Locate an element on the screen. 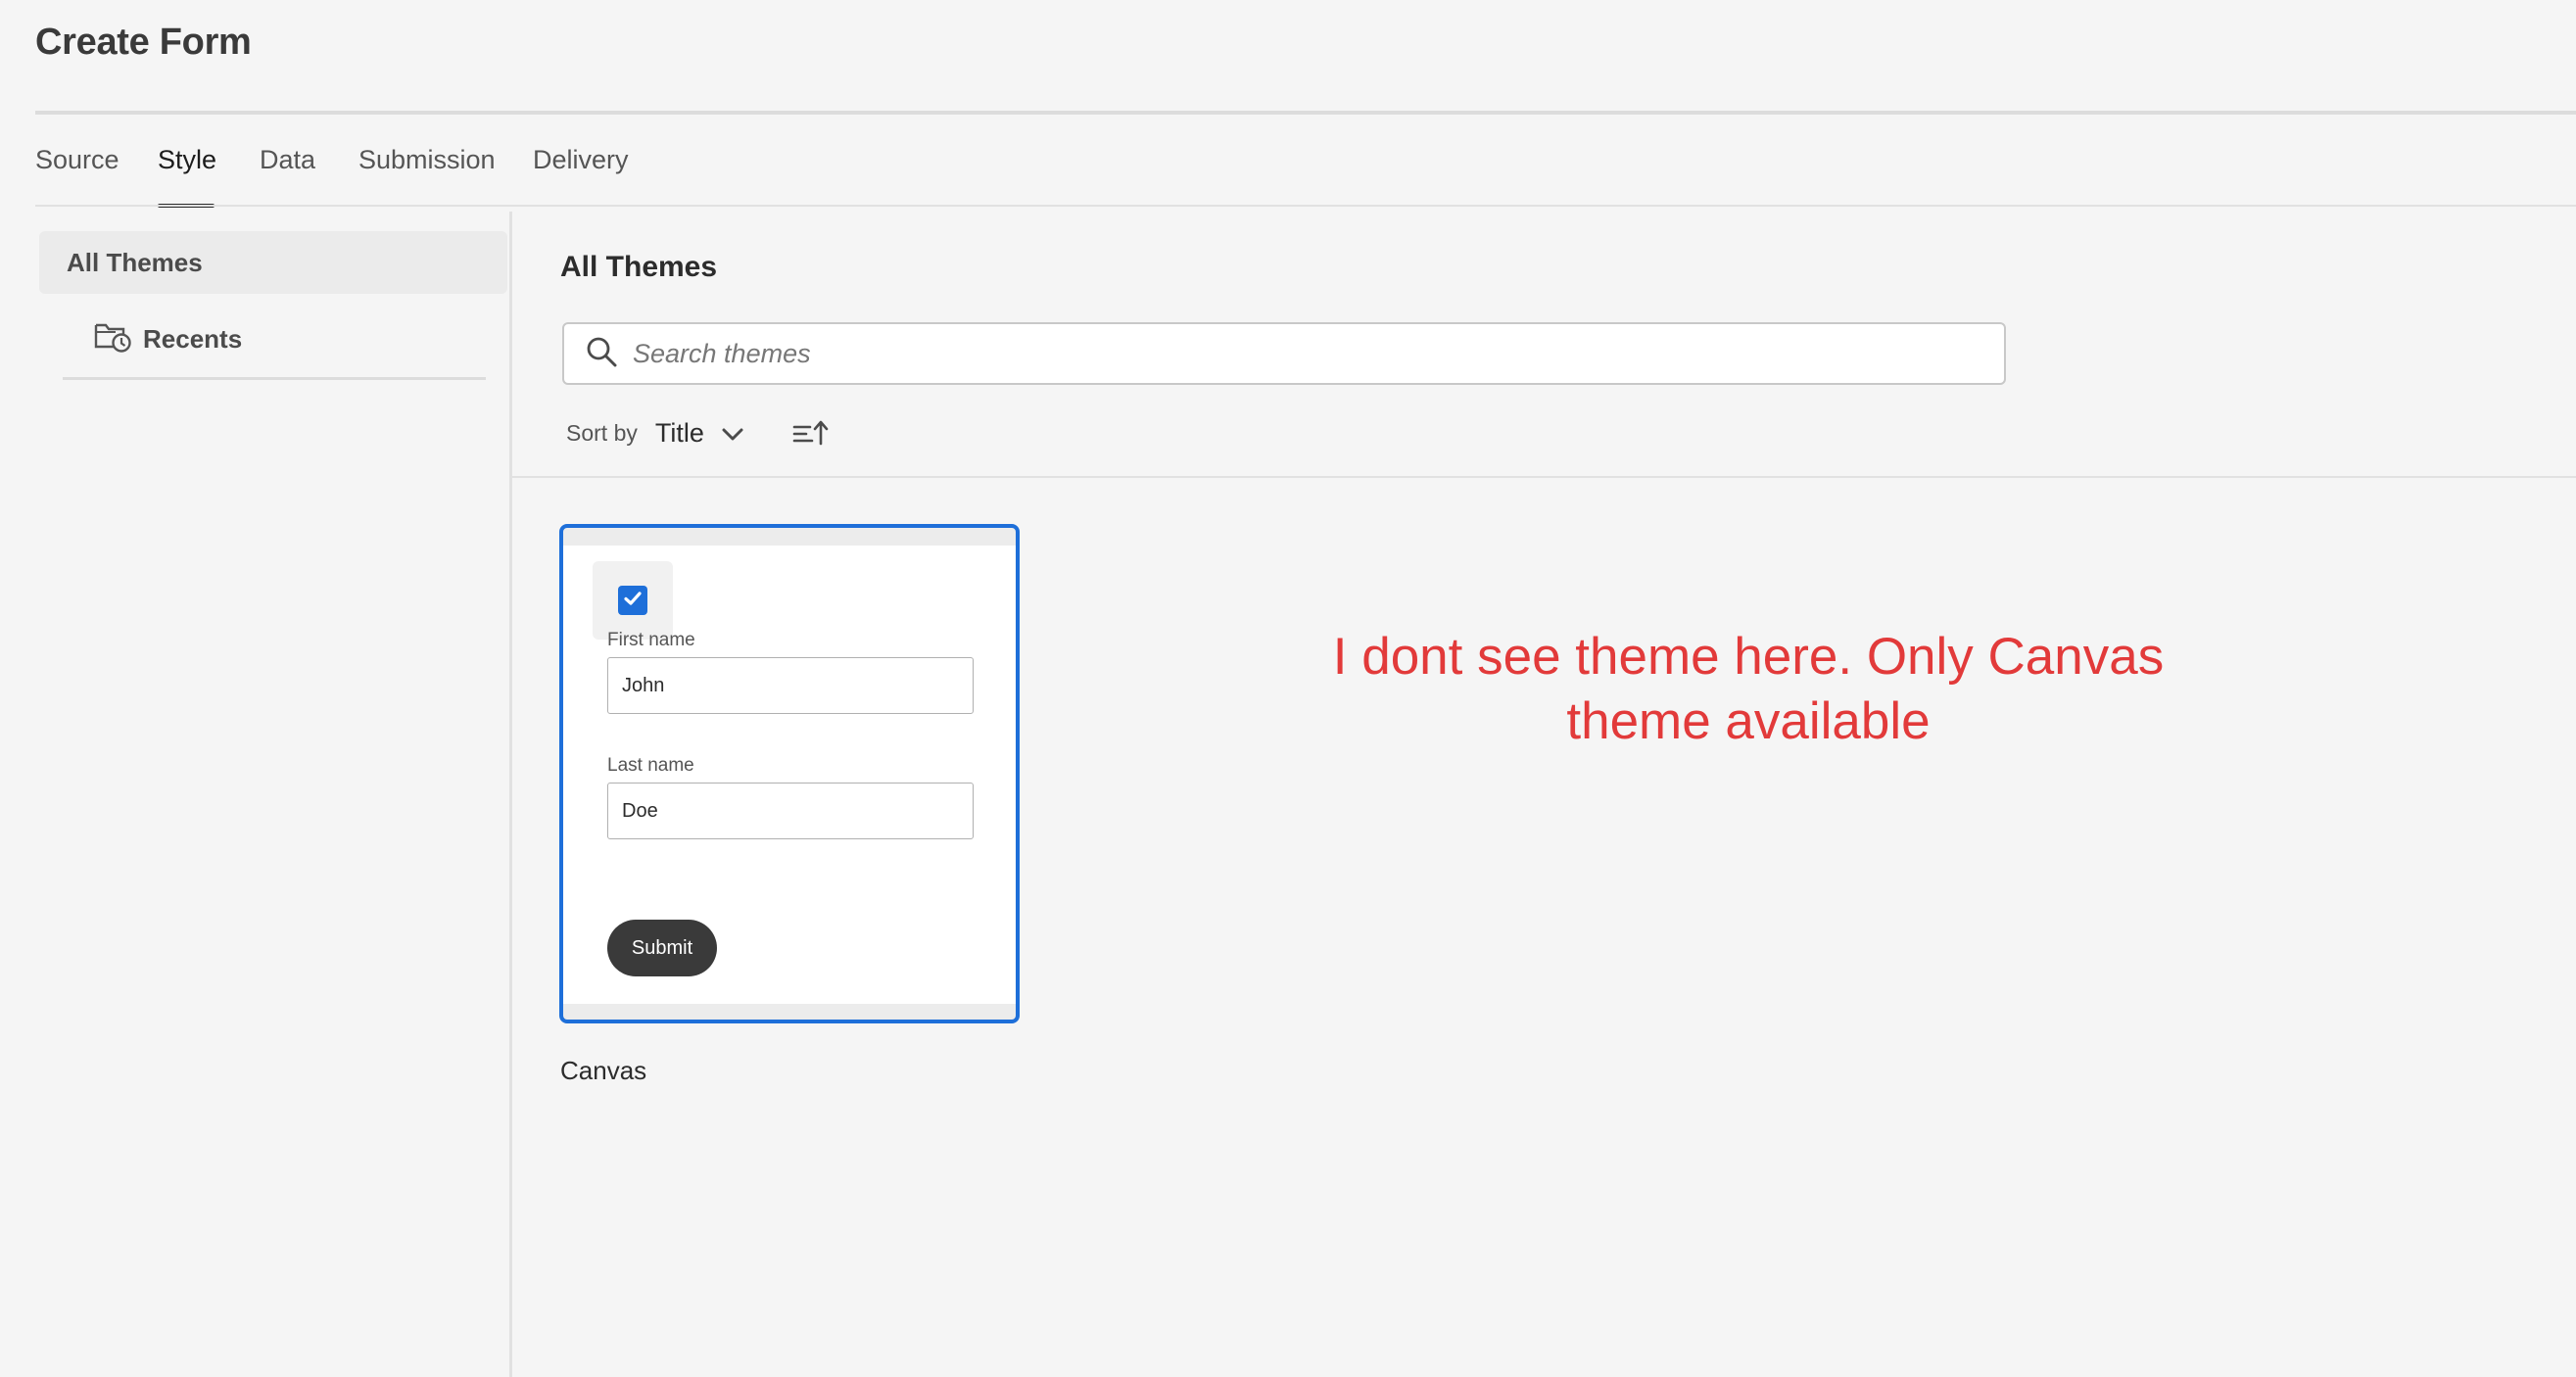 The height and width of the screenshot is (1377, 2576). checkmark-icon is located at coordinates (633, 601).